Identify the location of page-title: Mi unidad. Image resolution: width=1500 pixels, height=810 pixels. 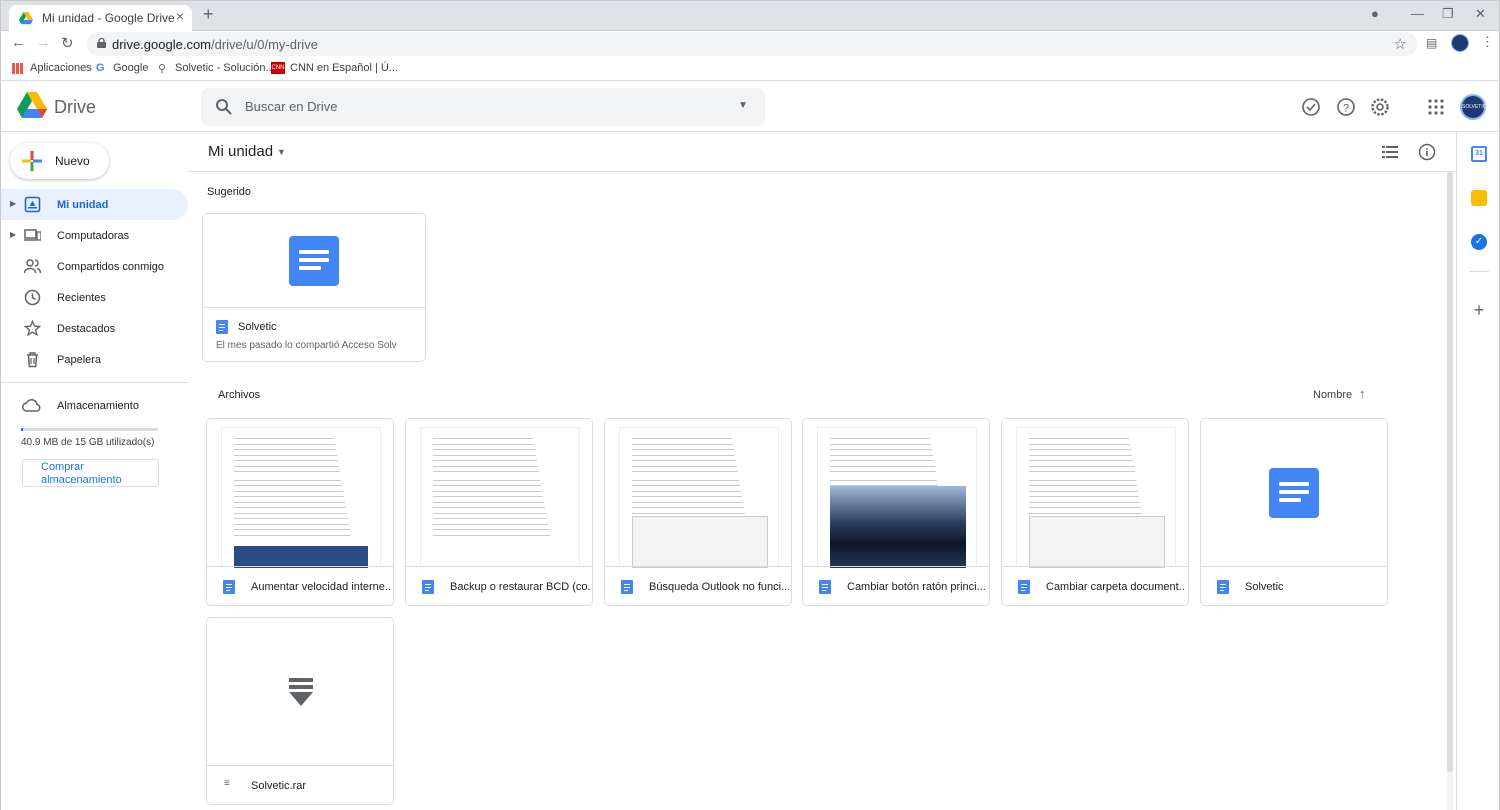
(240, 151).